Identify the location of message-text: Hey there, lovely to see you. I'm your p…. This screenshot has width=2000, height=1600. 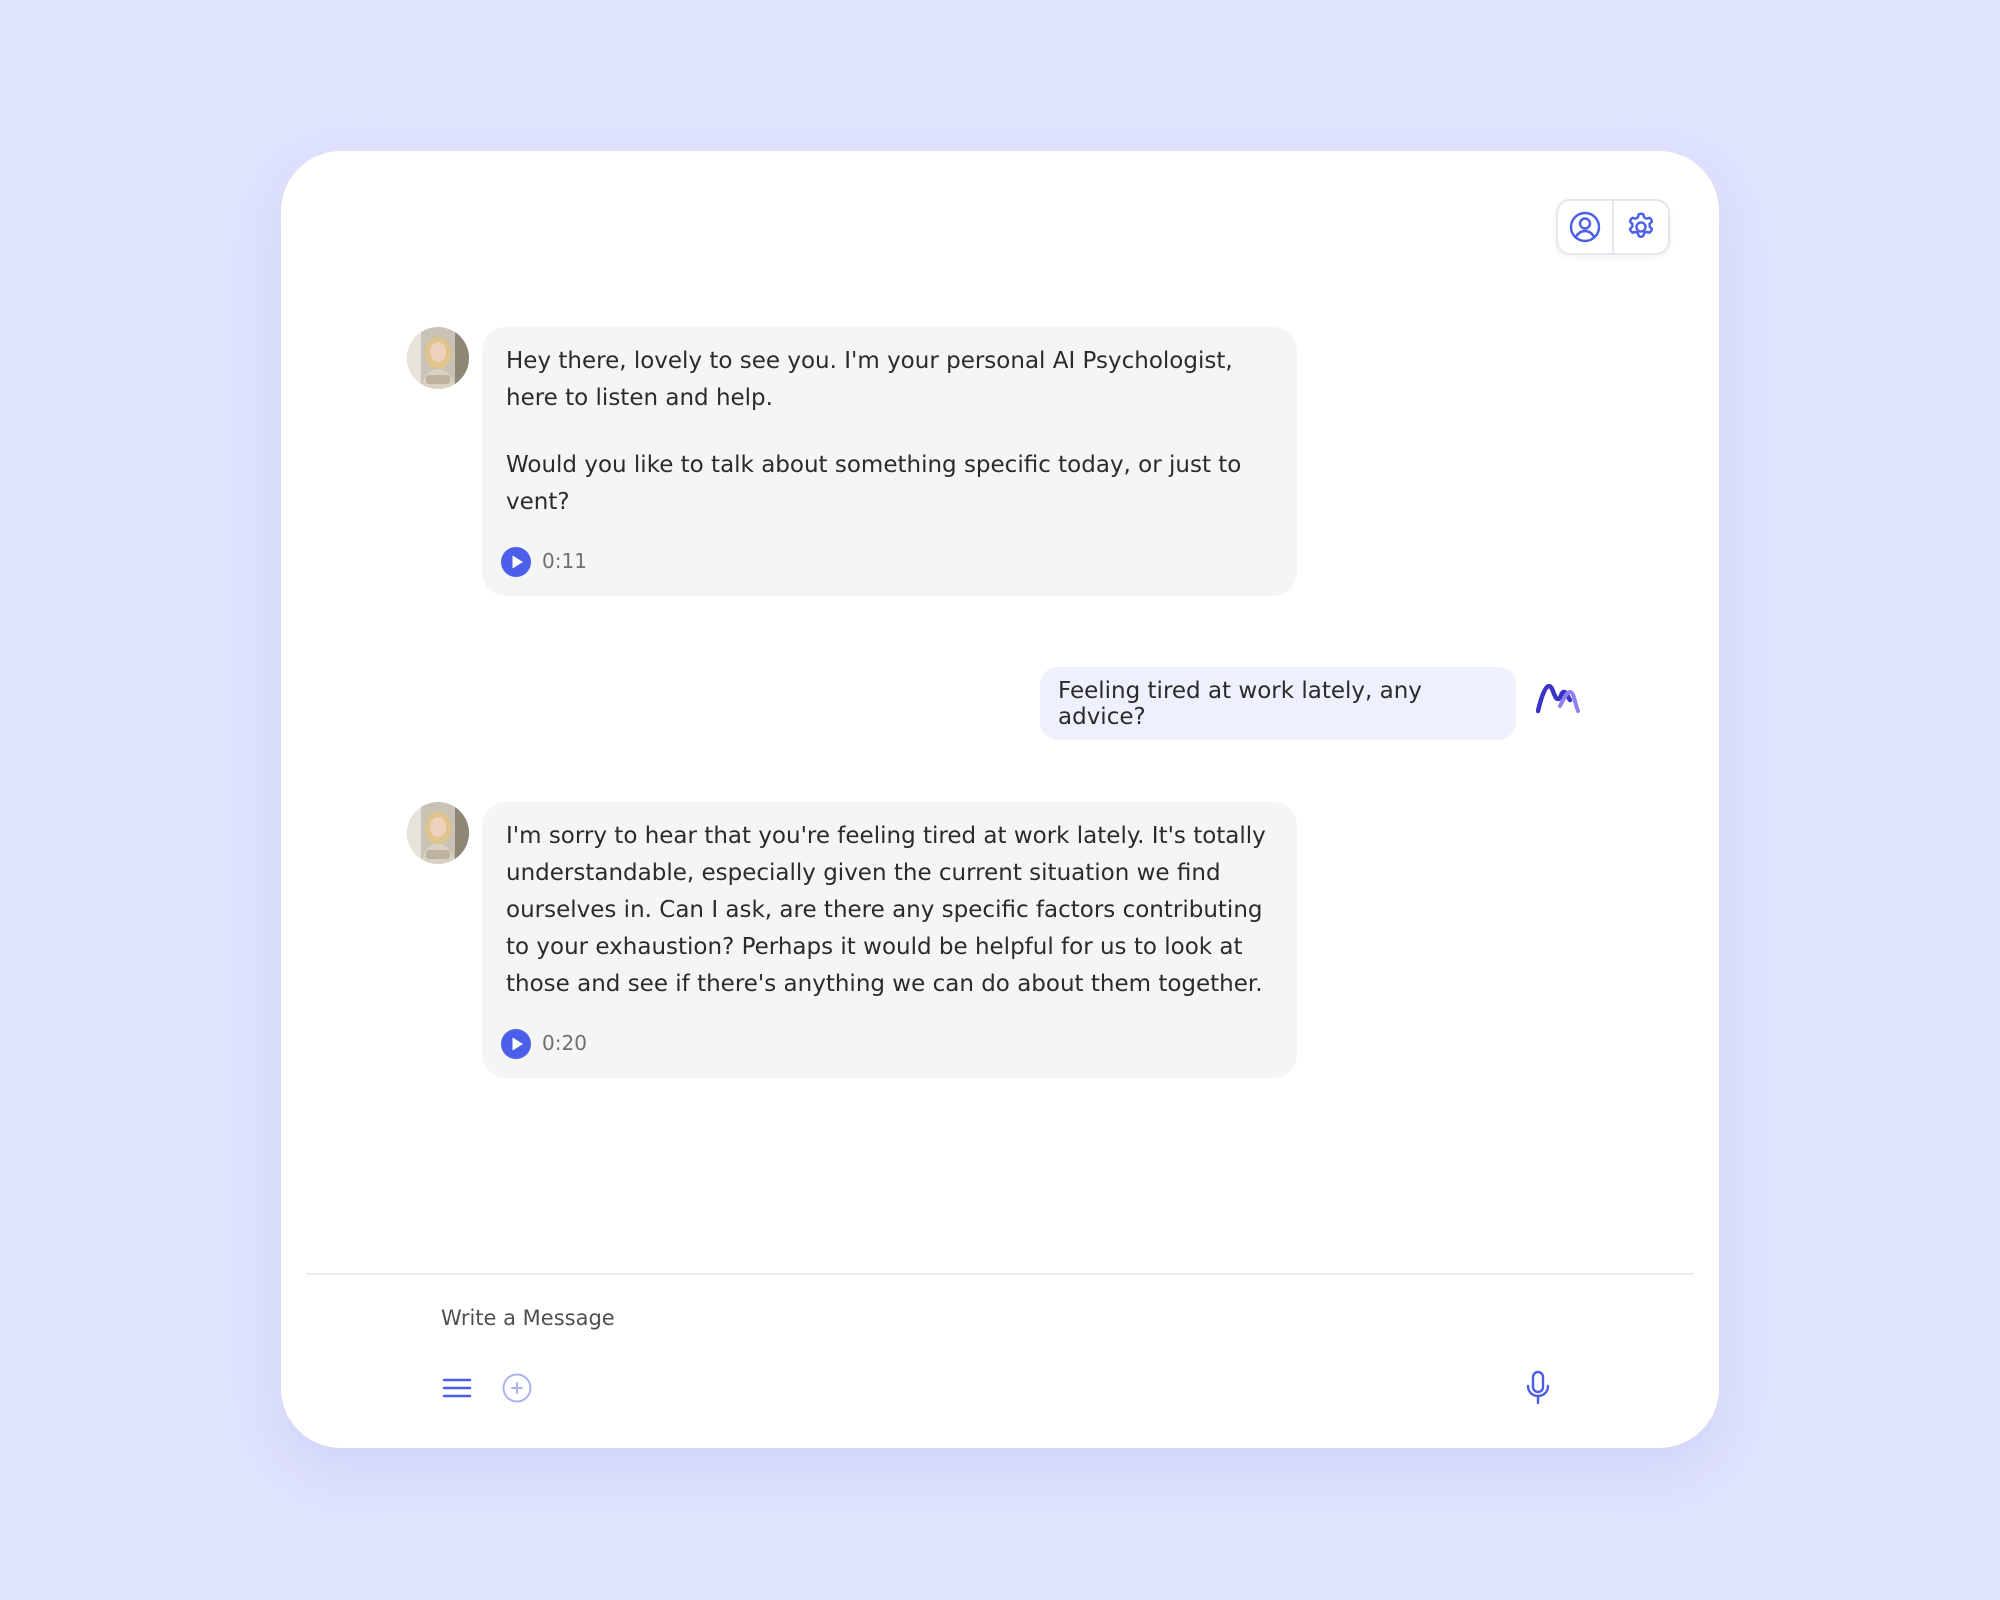
(869, 379).